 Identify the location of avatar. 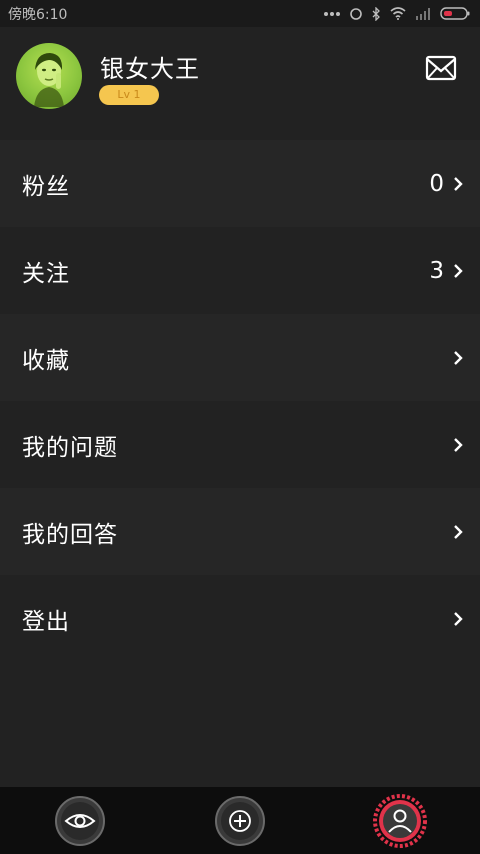
(49, 76).